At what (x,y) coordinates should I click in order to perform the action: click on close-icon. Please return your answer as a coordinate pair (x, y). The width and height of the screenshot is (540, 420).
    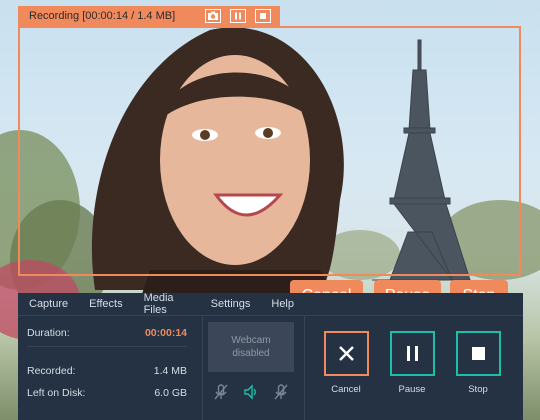
    Looking at the image, I should click on (346, 353).